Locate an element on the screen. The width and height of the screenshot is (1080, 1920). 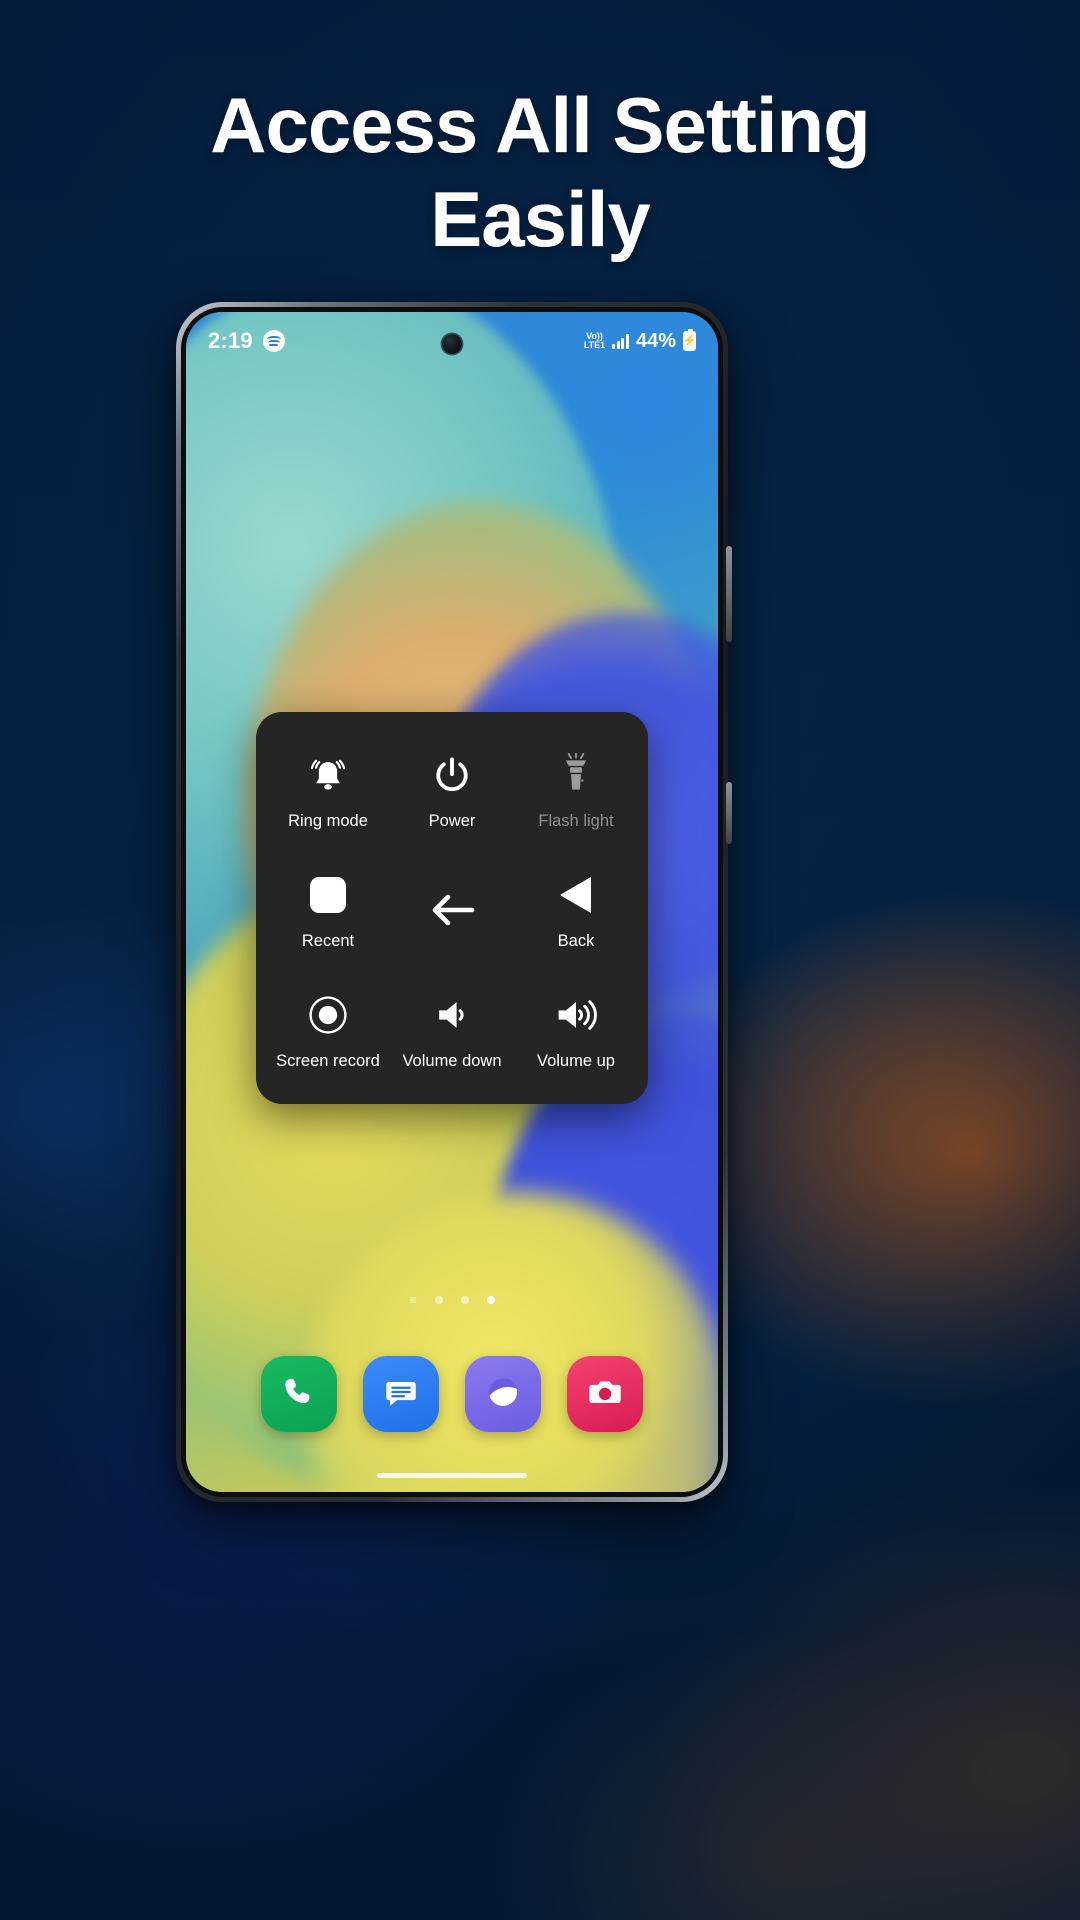
control-label: Volume down is located at coordinates (452, 1061).